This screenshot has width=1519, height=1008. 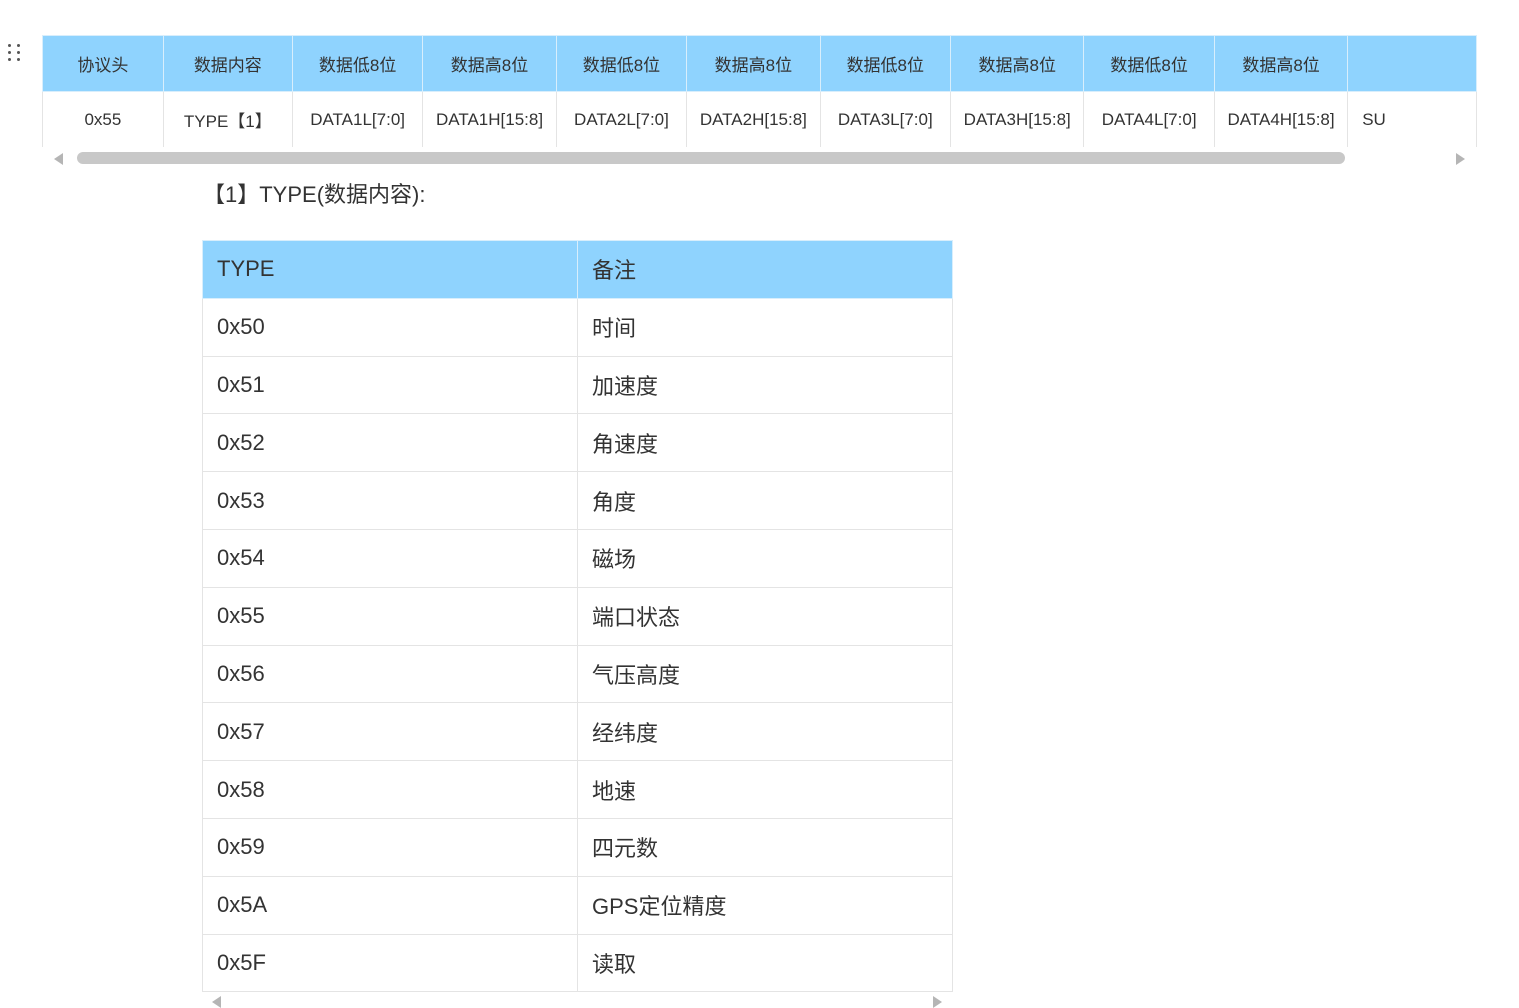 I want to click on type-code-cell: 0x58, so click(x=390, y=789).